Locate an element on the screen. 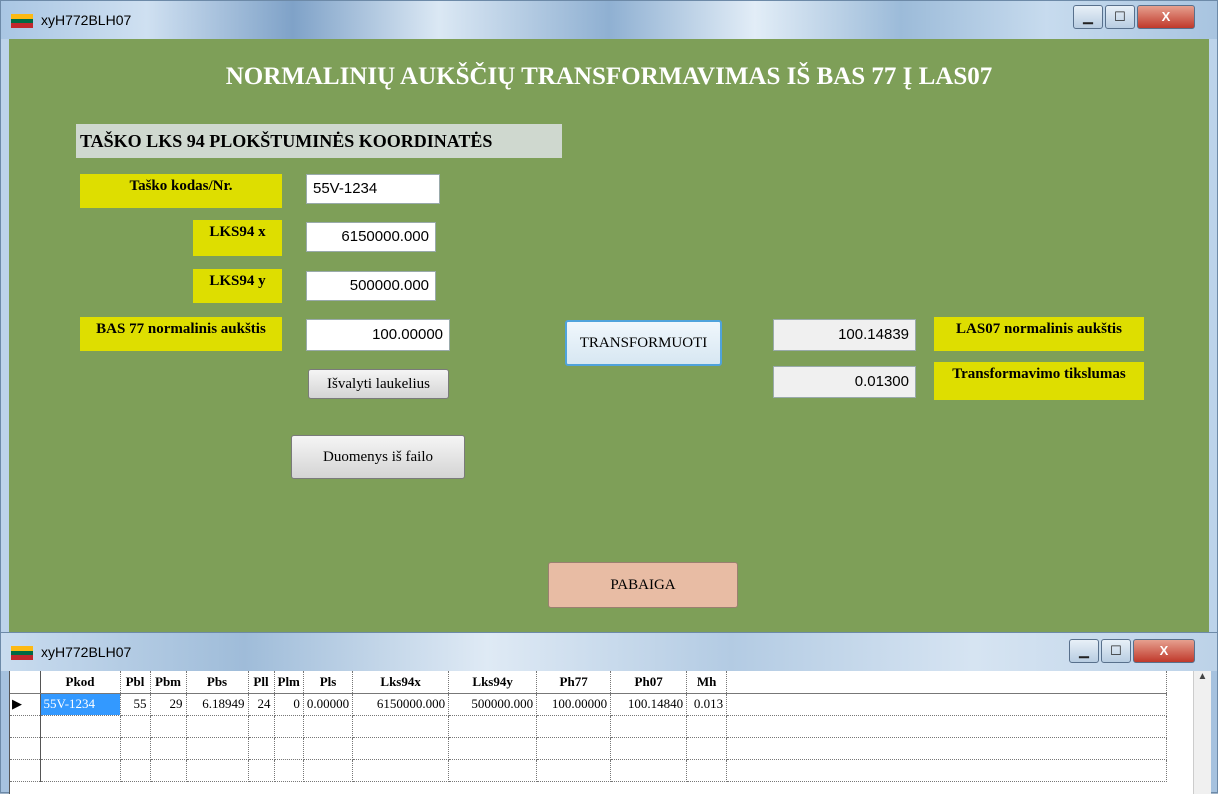 This screenshot has width=1218, height=794. column-header-ph77: Ph77 is located at coordinates (574, 682).